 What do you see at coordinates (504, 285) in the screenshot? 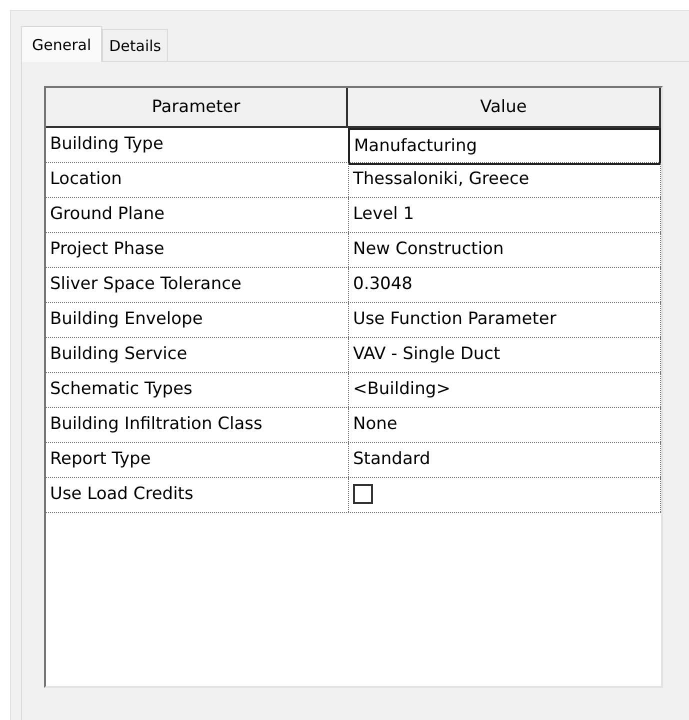
I see `value-cell: 0.3048` at bounding box center [504, 285].